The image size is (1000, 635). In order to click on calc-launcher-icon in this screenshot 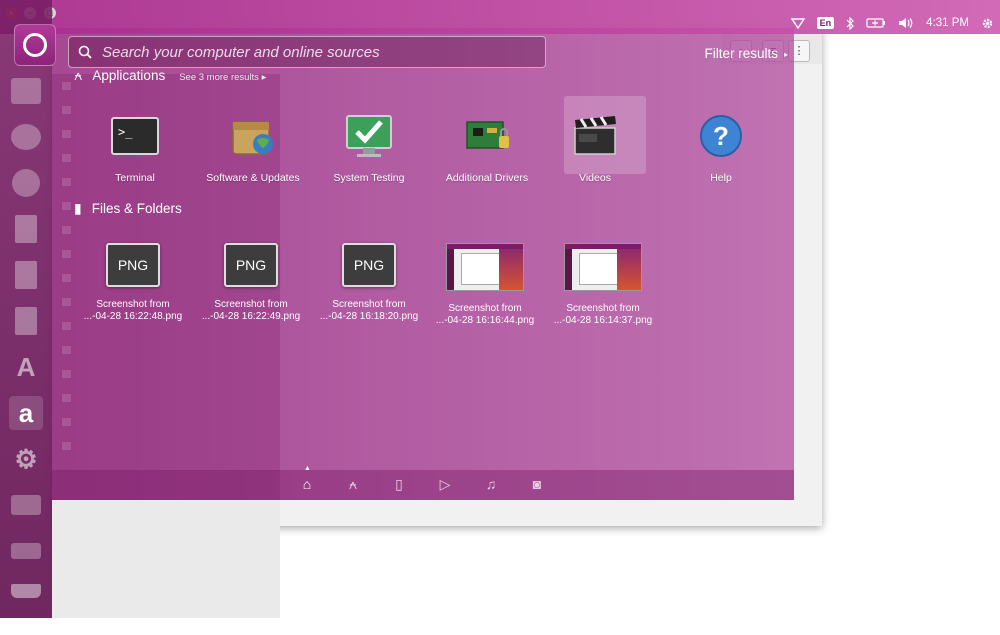, I will do `click(26, 275)`.